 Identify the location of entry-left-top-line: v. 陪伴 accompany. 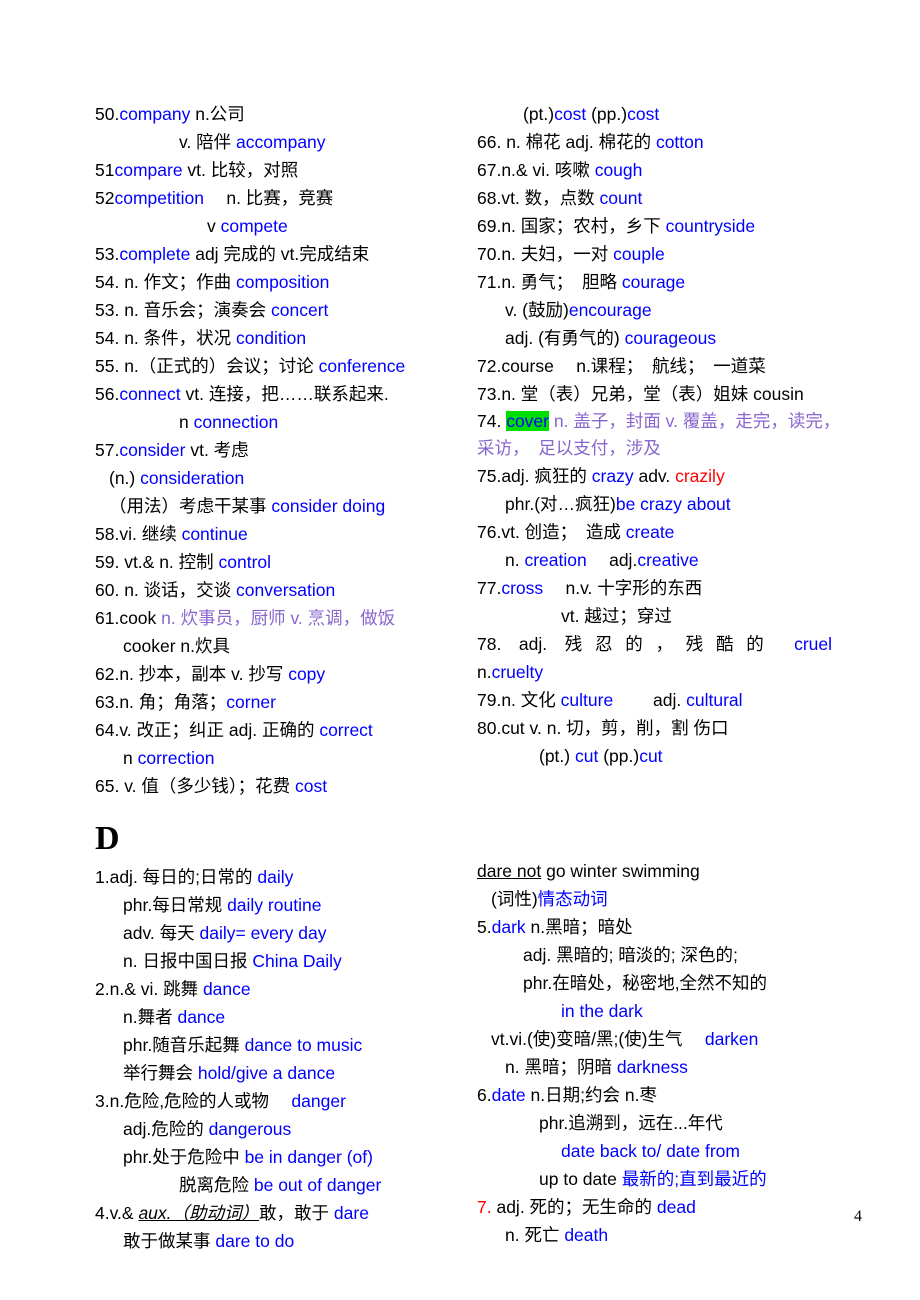
(279, 142).